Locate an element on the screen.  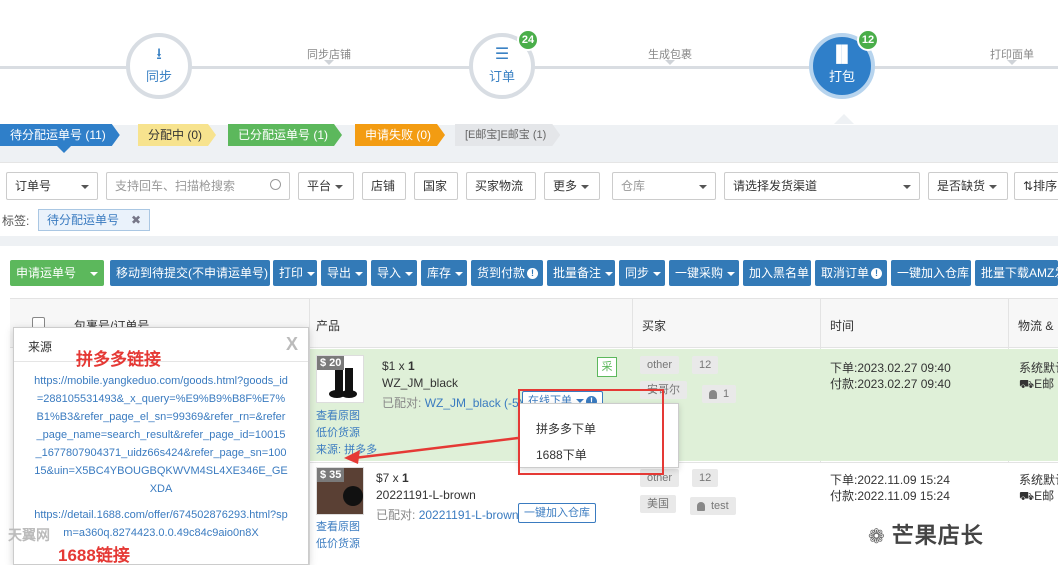
step-badge: 24 is located at coordinates (528, 40).